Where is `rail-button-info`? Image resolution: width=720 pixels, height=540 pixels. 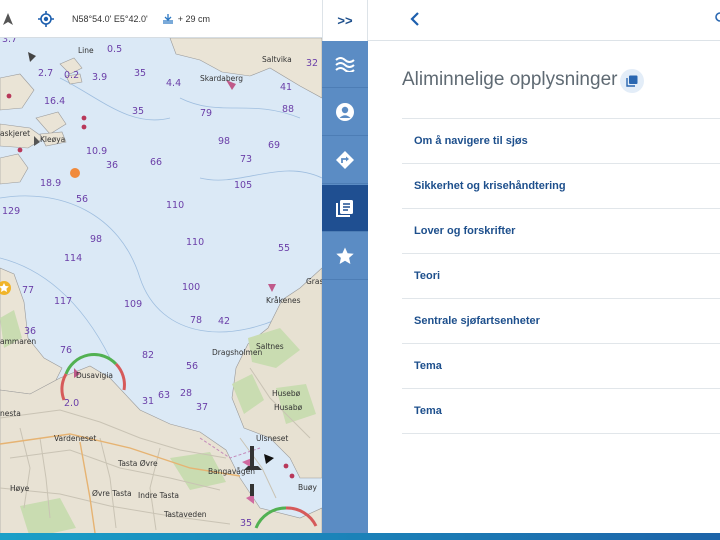 rail-button-info is located at coordinates (345, 208).